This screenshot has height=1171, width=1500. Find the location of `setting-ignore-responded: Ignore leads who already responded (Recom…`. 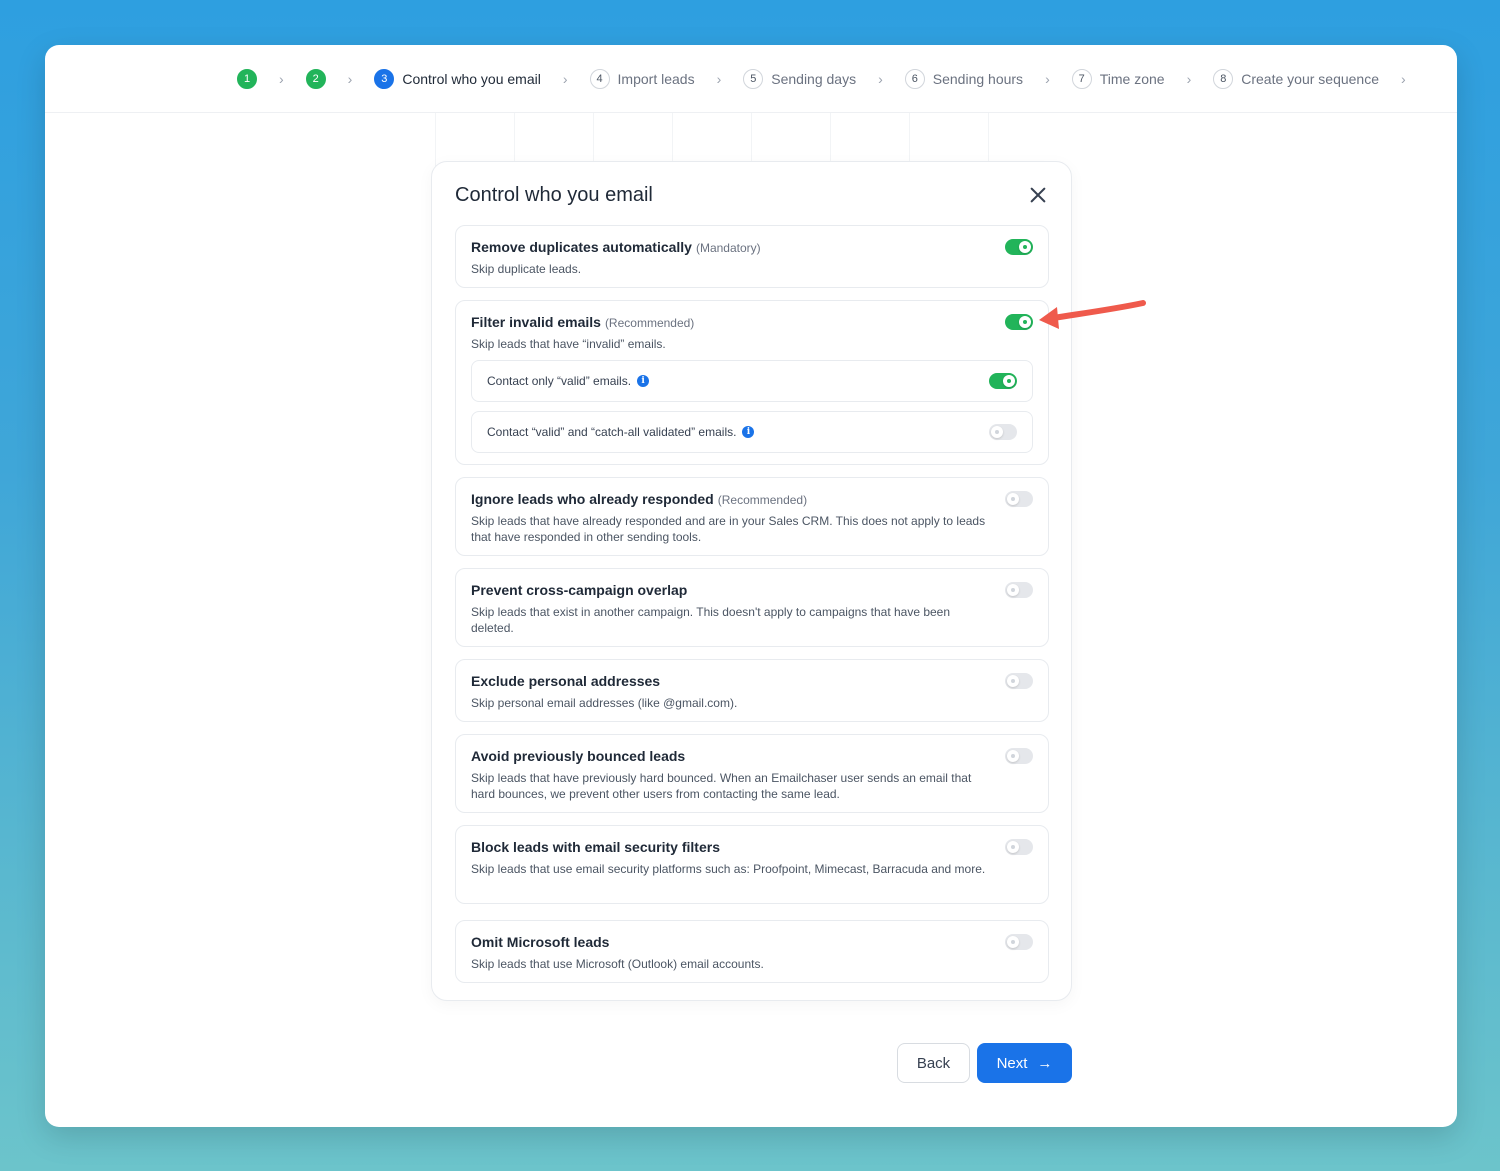

setting-ignore-responded: Ignore leads who already responded (Recom… is located at coordinates (752, 516).